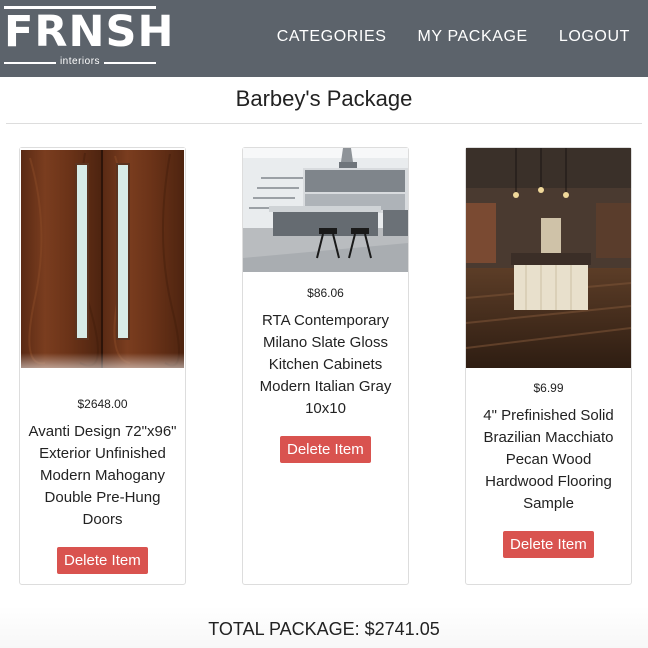 The width and height of the screenshot is (648, 648). I want to click on product-price: $2648.00, so click(102, 404).